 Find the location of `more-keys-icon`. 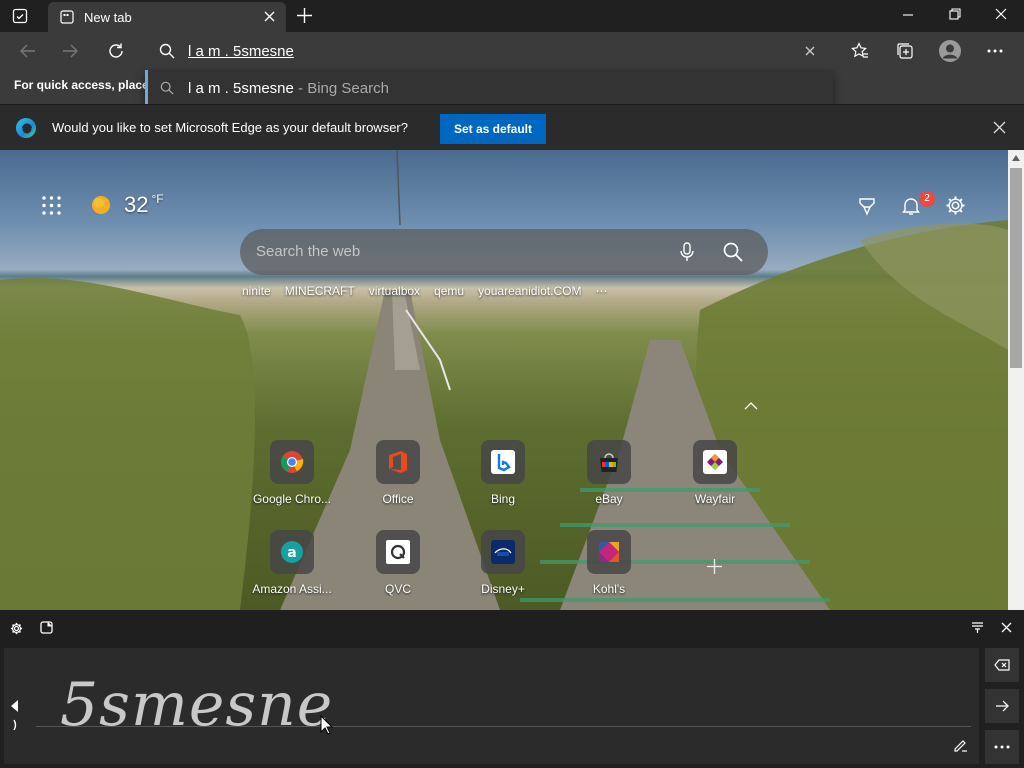

more-keys-icon is located at coordinates (1002, 747).